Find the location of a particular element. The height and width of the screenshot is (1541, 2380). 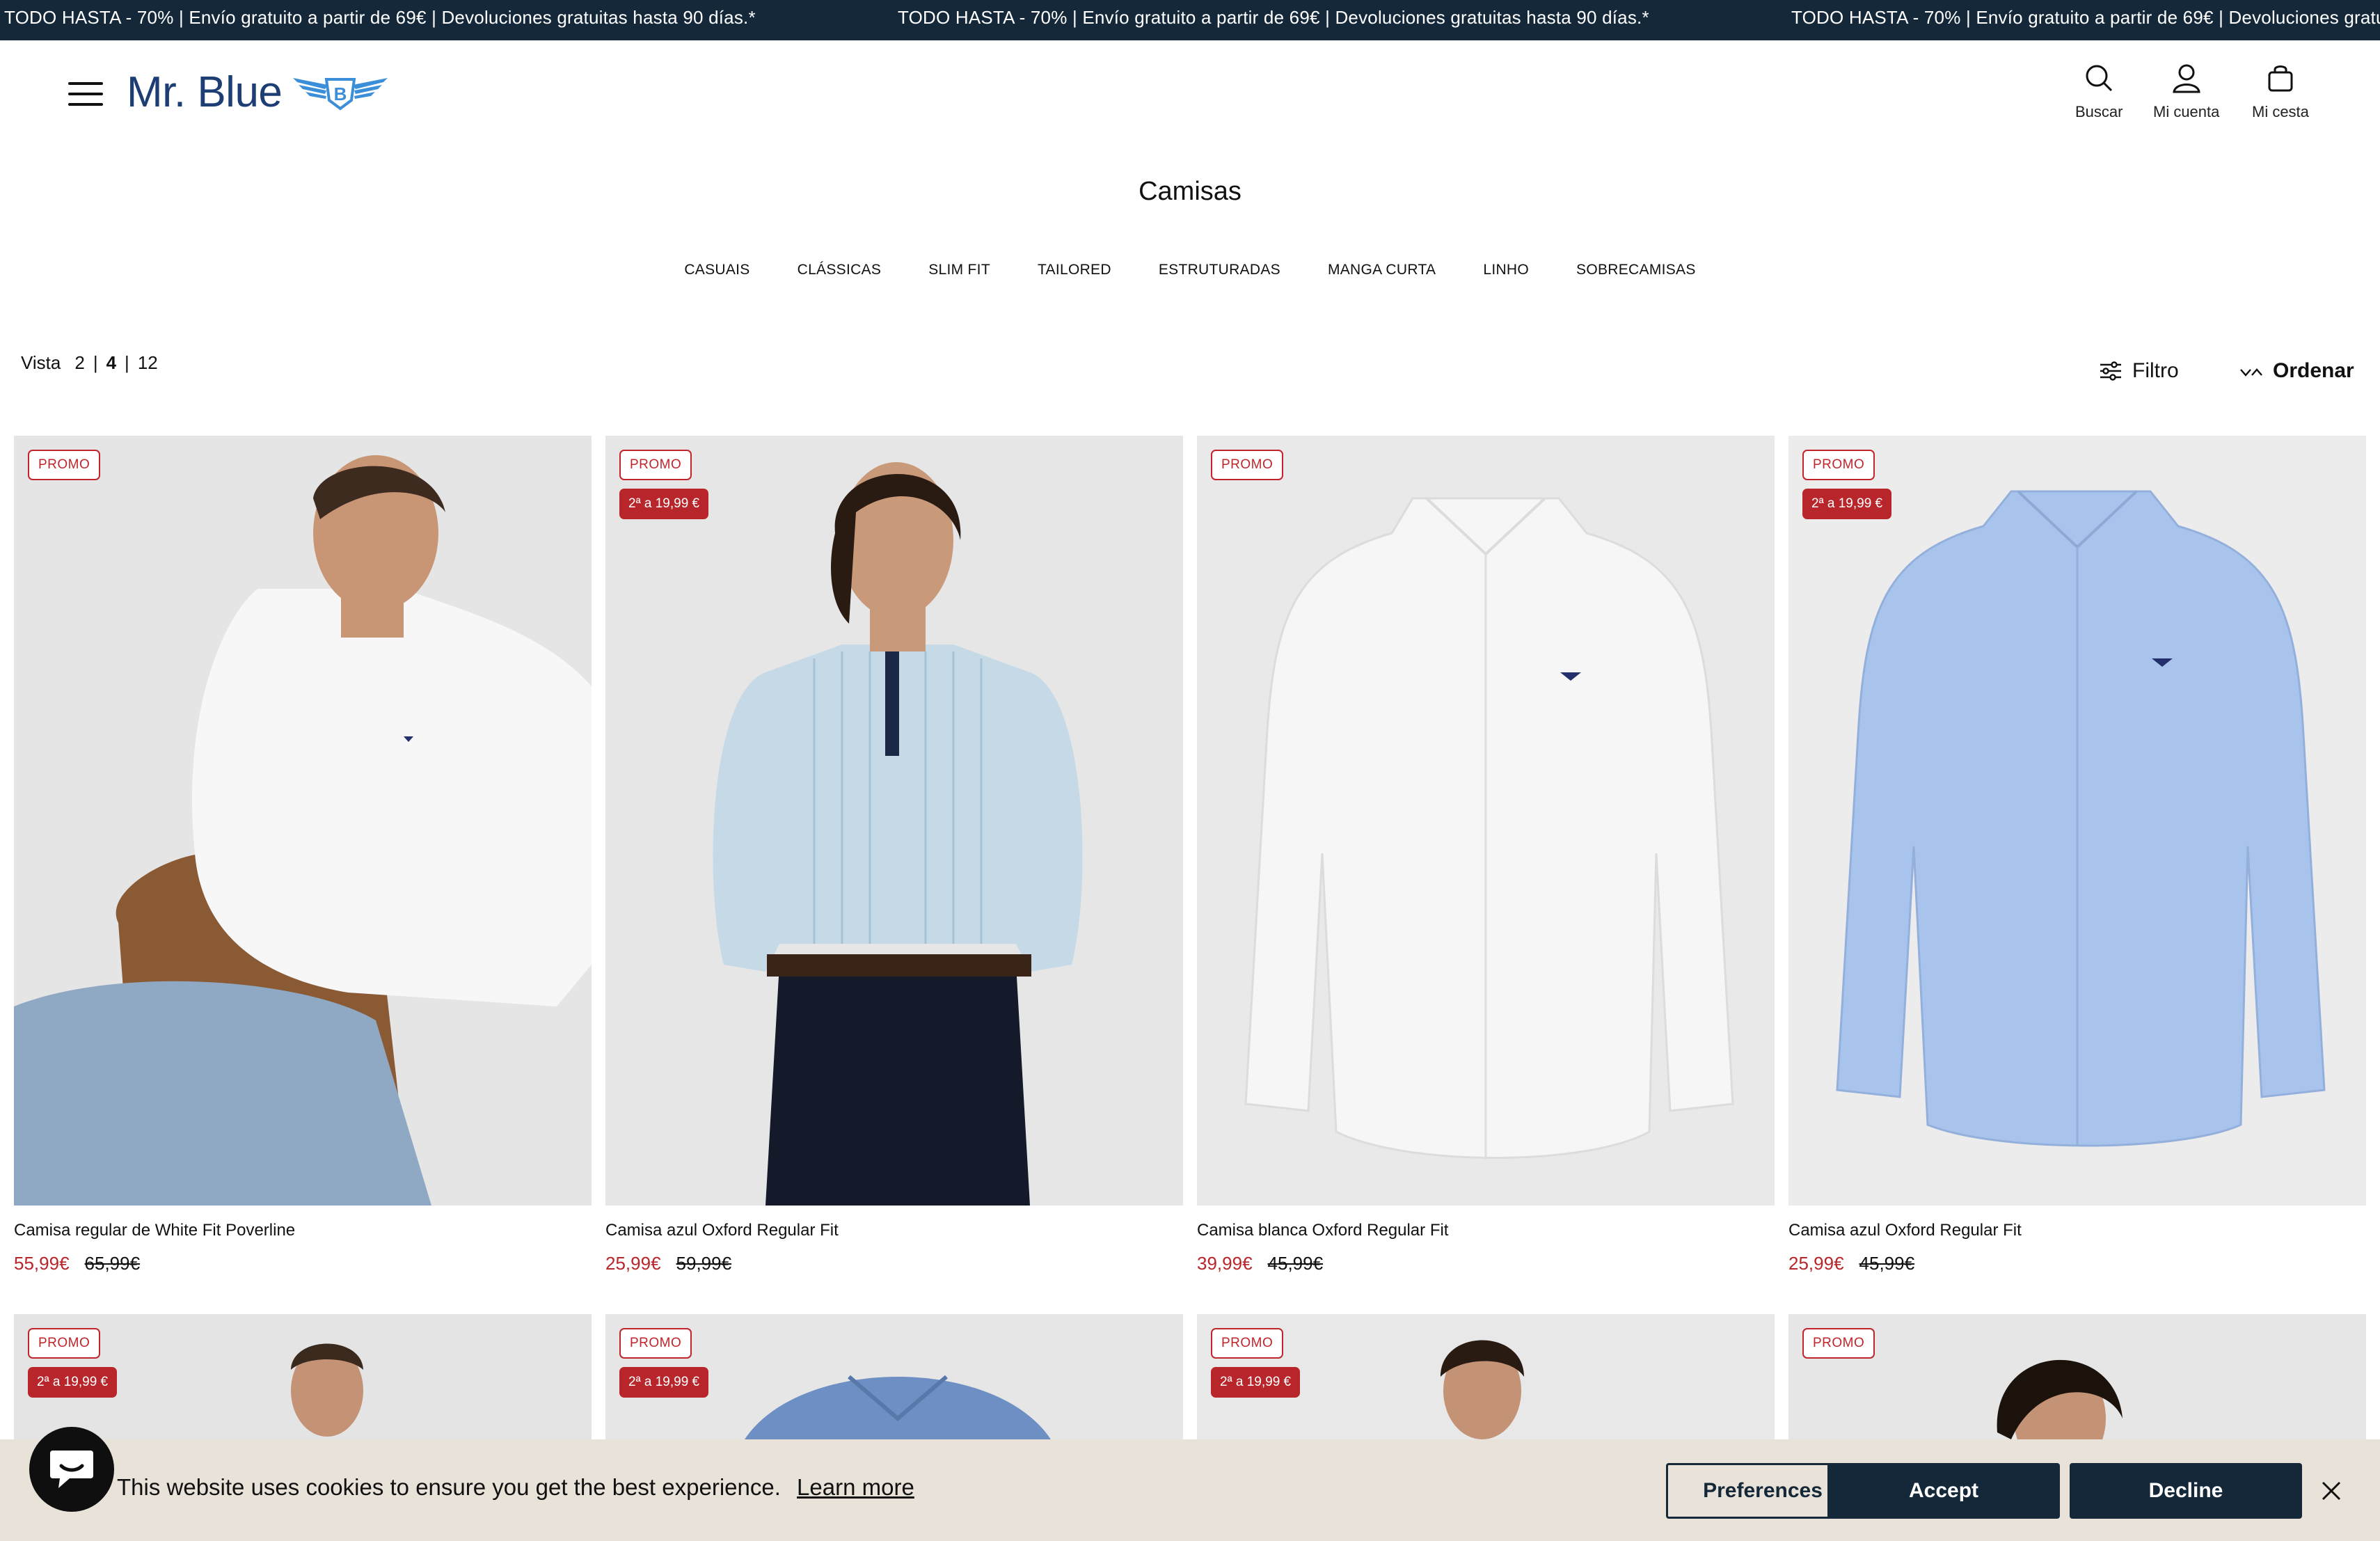

learn-more-link: Learn more is located at coordinates (855, 1487).